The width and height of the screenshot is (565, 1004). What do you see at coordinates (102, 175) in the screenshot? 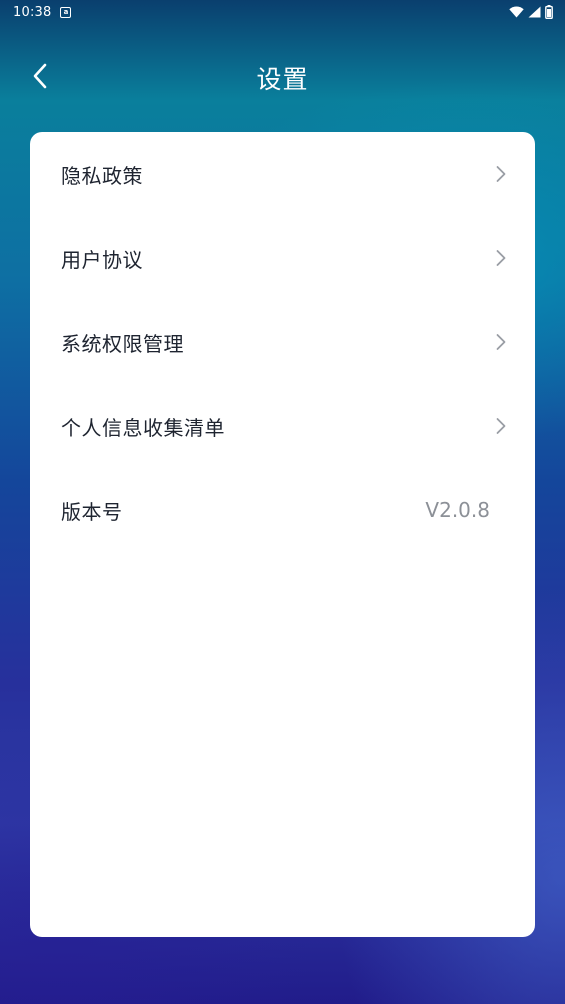
I see `settings-item-label: 隐私政策` at bounding box center [102, 175].